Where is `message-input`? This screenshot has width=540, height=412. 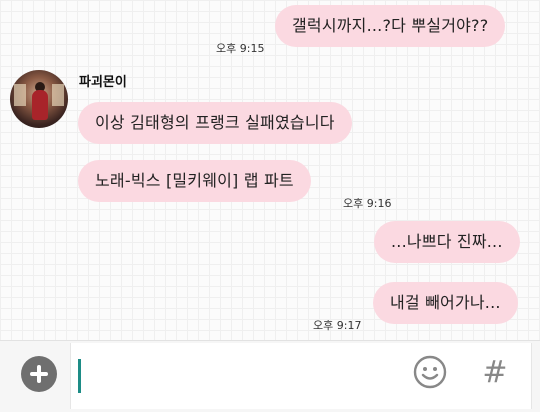 message-input is located at coordinates (301, 376).